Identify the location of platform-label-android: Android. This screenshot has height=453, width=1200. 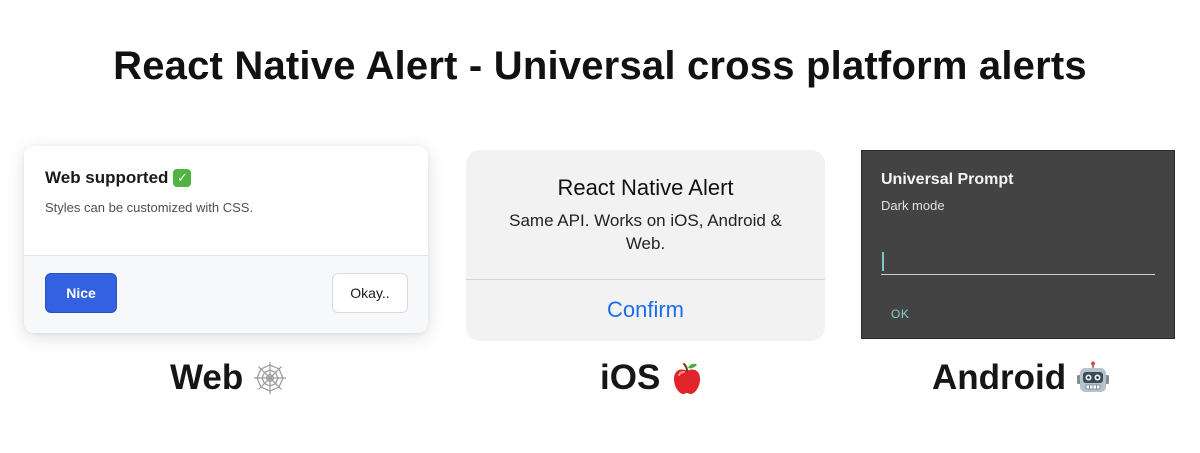
(1021, 378).